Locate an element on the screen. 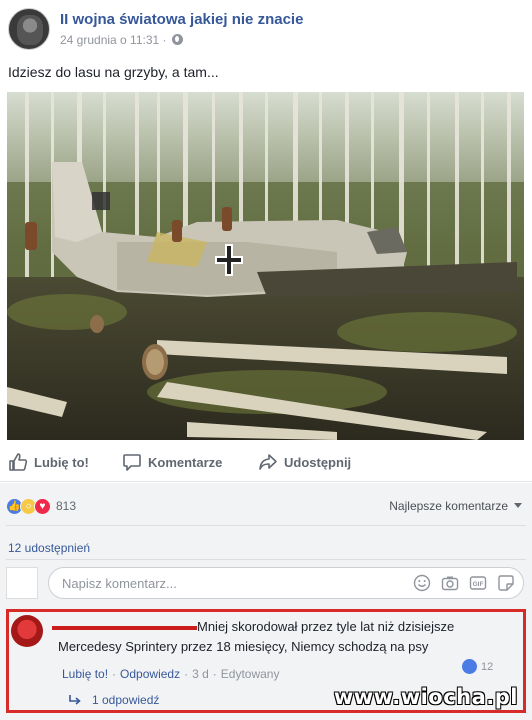 This screenshot has width=532, height=720. comment-like-link: Lubię to! is located at coordinates (85, 674).